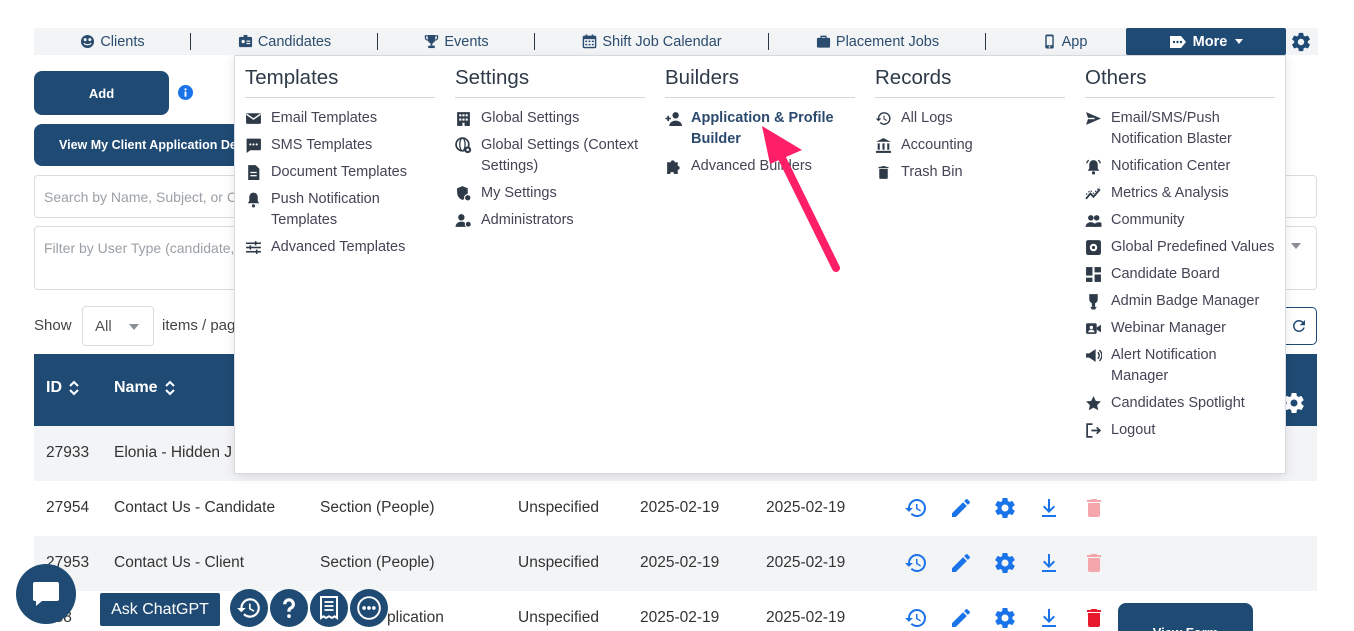 The width and height of the screenshot is (1354, 631). What do you see at coordinates (550, 156) in the screenshot?
I see `menu-item-global-settings-context: Global Settings (Context Settings)` at bounding box center [550, 156].